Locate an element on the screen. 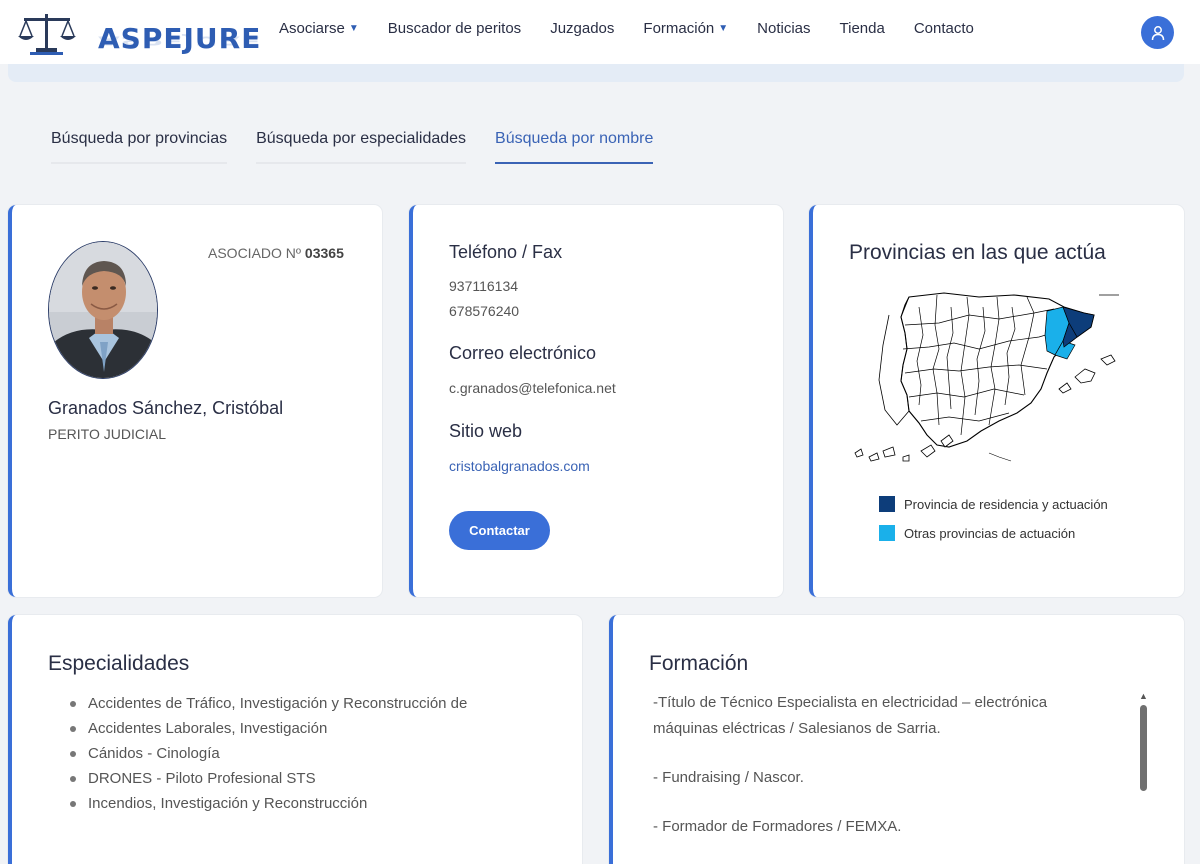 The width and height of the screenshot is (1200, 864). expert-name: Granados Sánchez, Cristóbal is located at coordinates (166, 408).